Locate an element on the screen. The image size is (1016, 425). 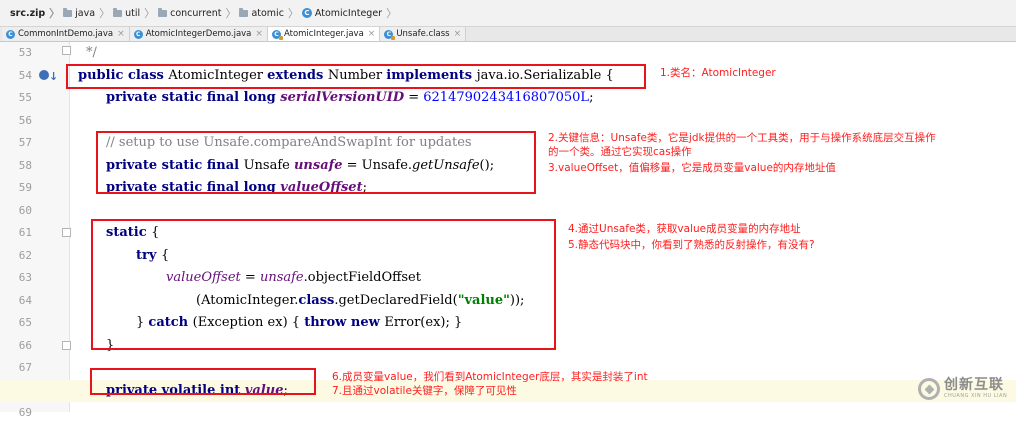
logo-icon is located at coordinates (929, 388).